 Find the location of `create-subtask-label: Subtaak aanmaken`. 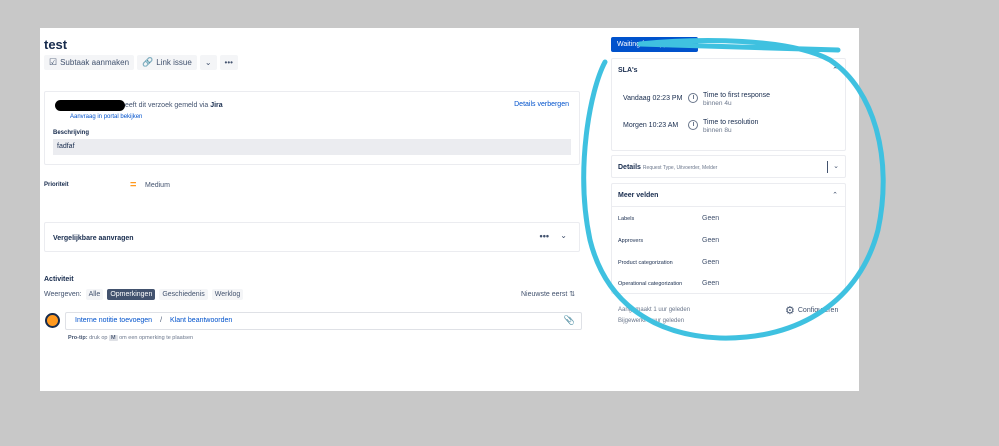

create-subtask-label: Subtaak aanmaken is located at coordinates (95, 62).